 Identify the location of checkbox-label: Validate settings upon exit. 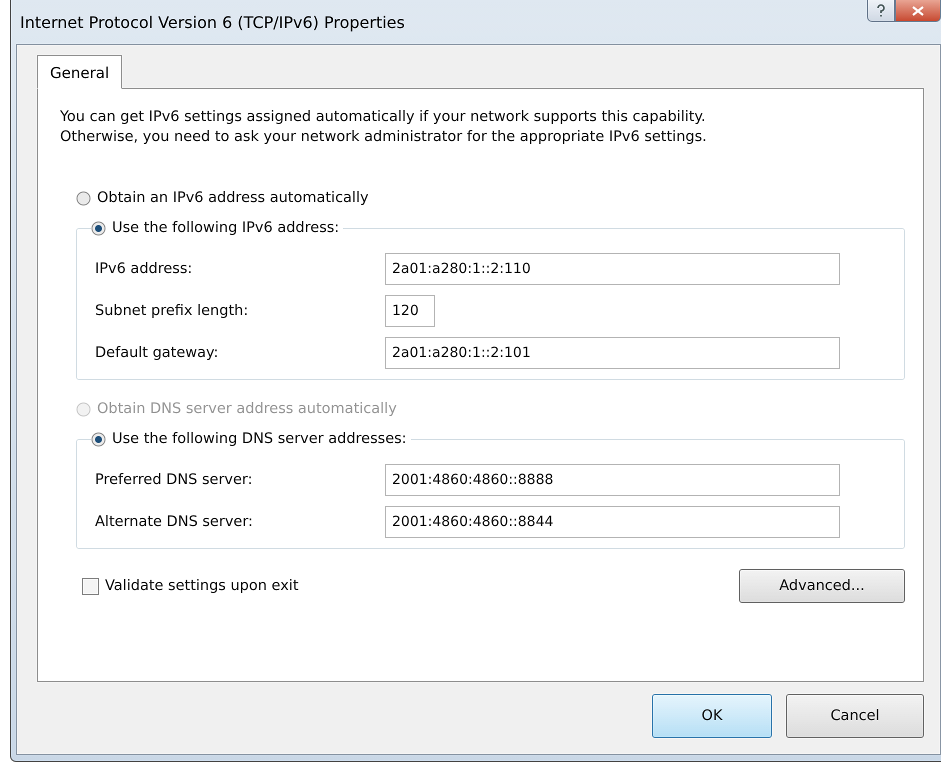
(201, 586).